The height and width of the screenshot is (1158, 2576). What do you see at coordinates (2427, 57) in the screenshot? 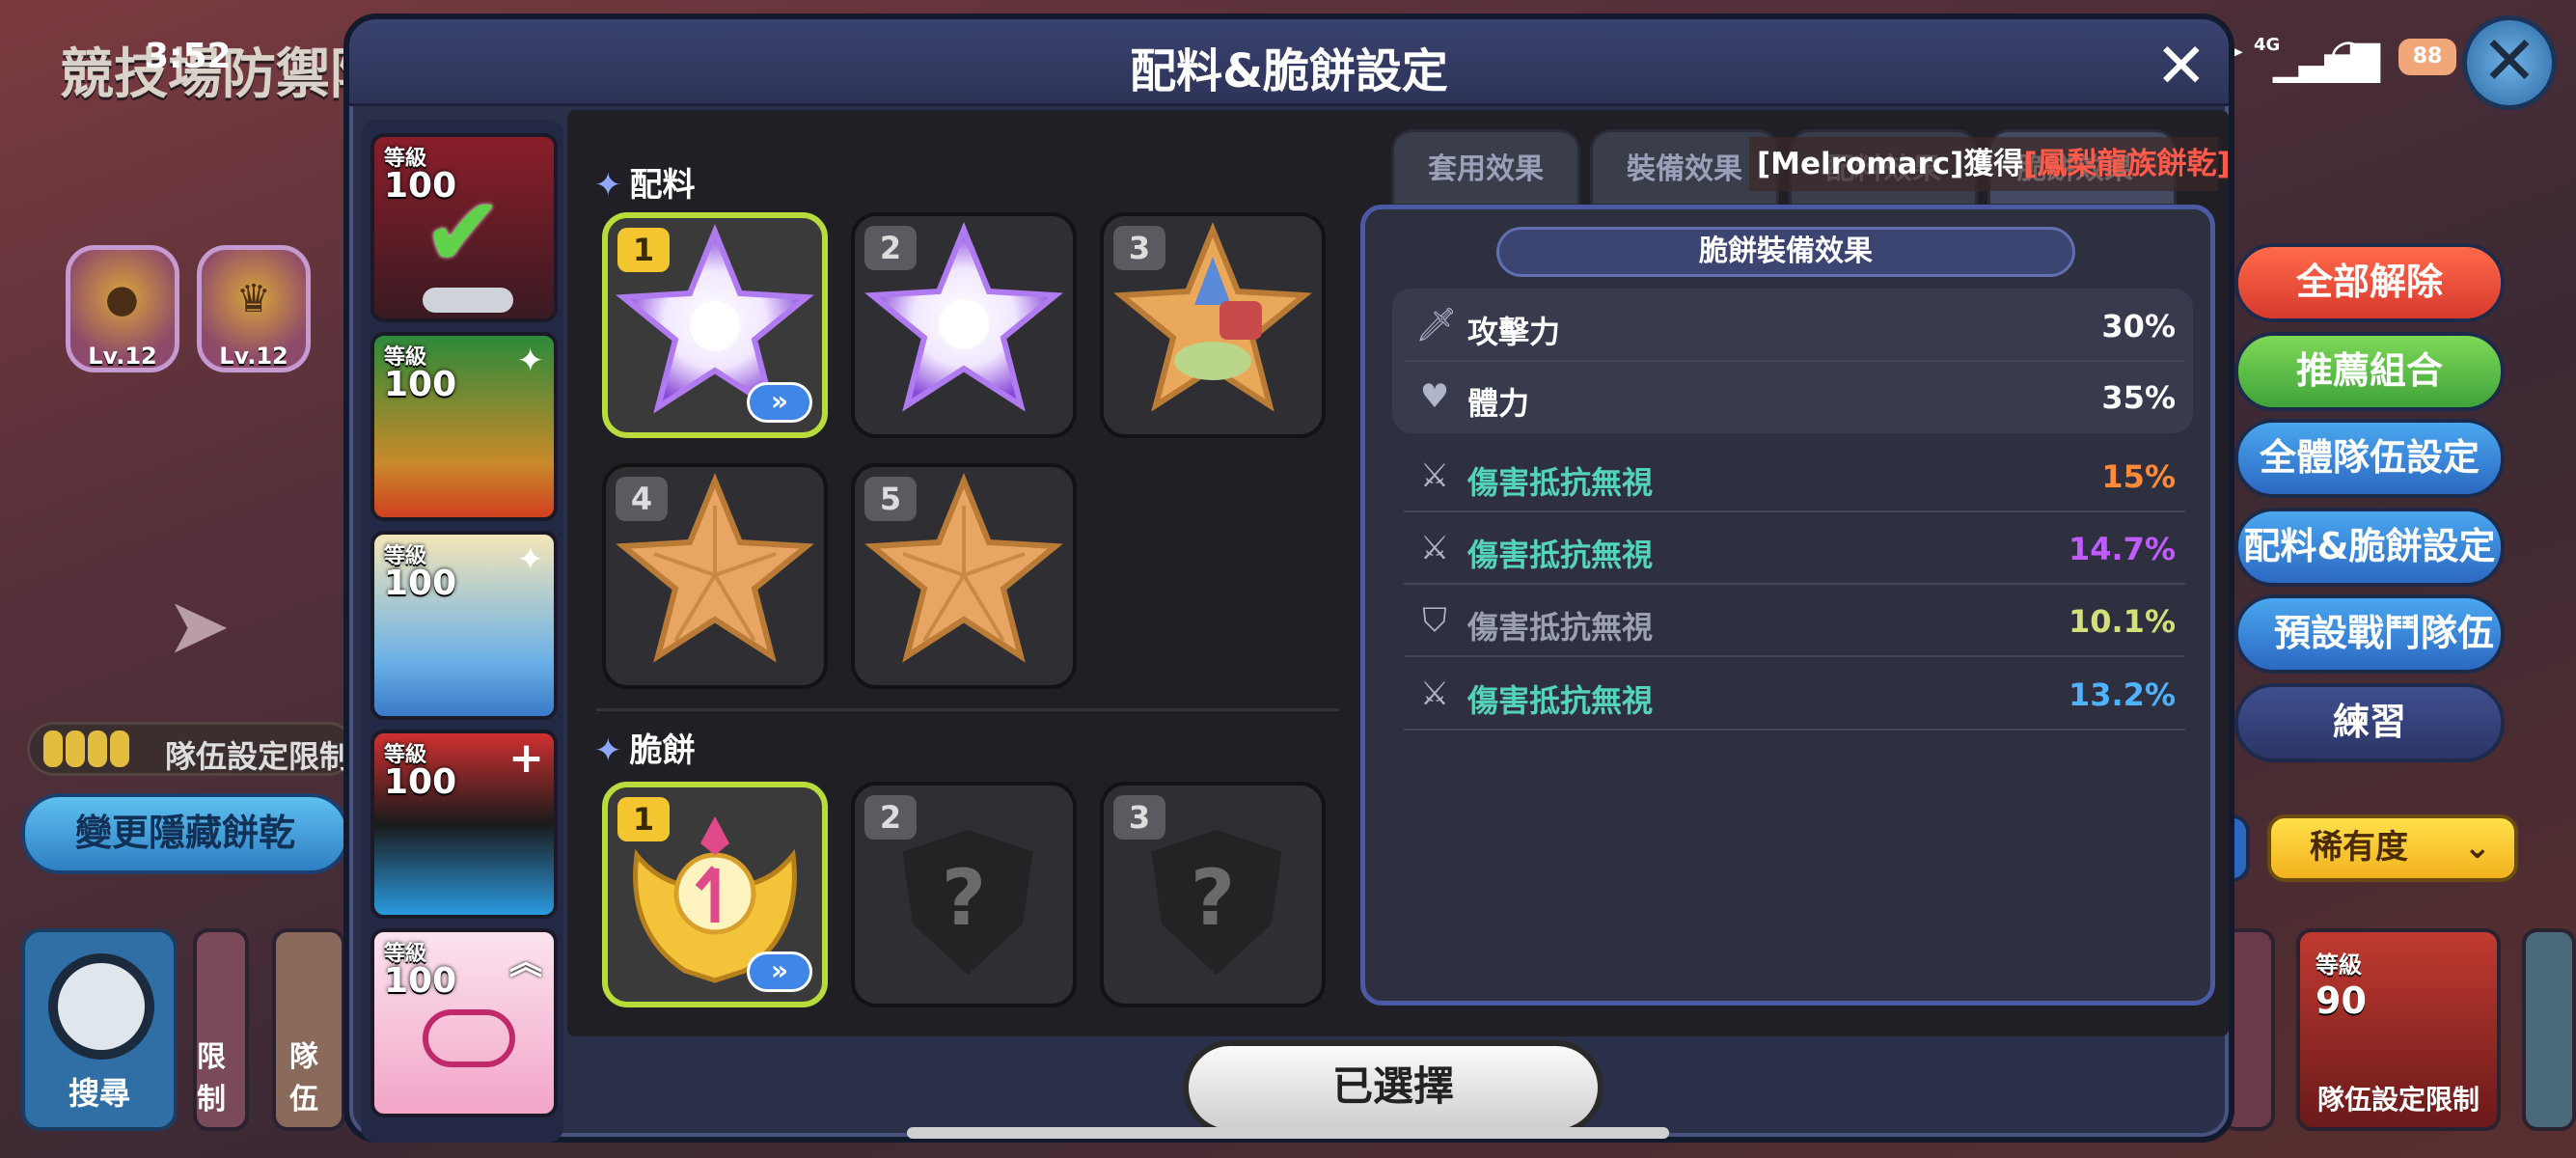
I see `battery-icon: 88` at bounding box center [2427, 57].